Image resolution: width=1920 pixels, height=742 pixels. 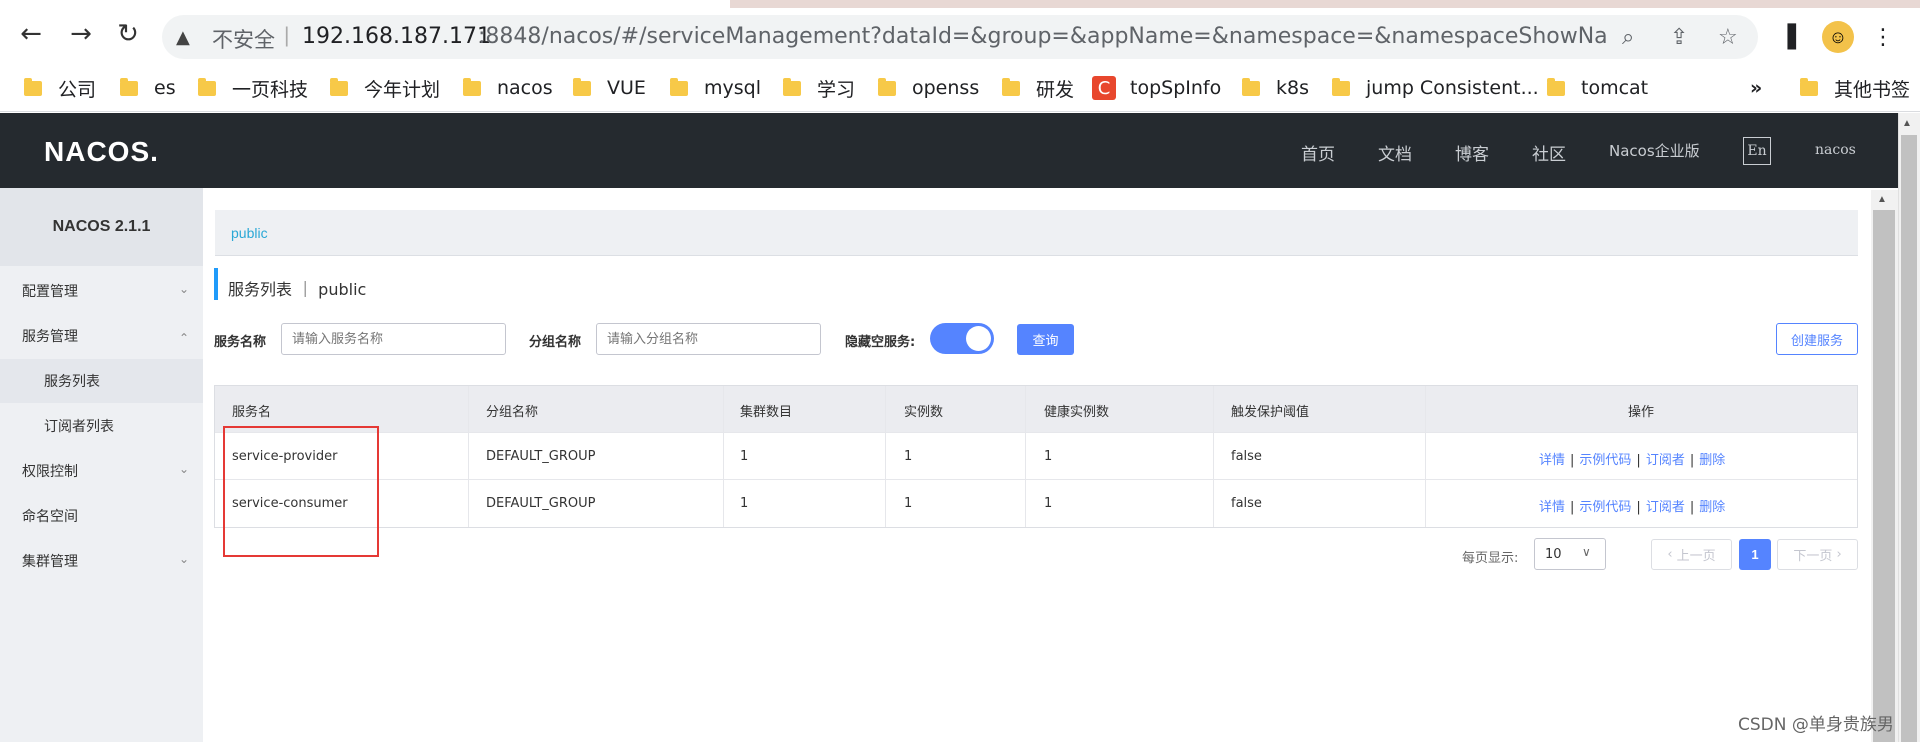 What do you see at coordinates (1038, 88) in the screenshot?
I see `bookmark-item: 研发` at bounding box center [1038, 88].